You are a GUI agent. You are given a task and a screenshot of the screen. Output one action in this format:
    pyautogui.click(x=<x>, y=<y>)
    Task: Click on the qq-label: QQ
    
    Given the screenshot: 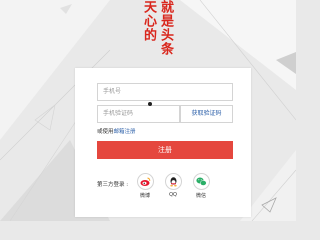 What is the action you would take?
    pyautogui.click(x=173, y=195)
    